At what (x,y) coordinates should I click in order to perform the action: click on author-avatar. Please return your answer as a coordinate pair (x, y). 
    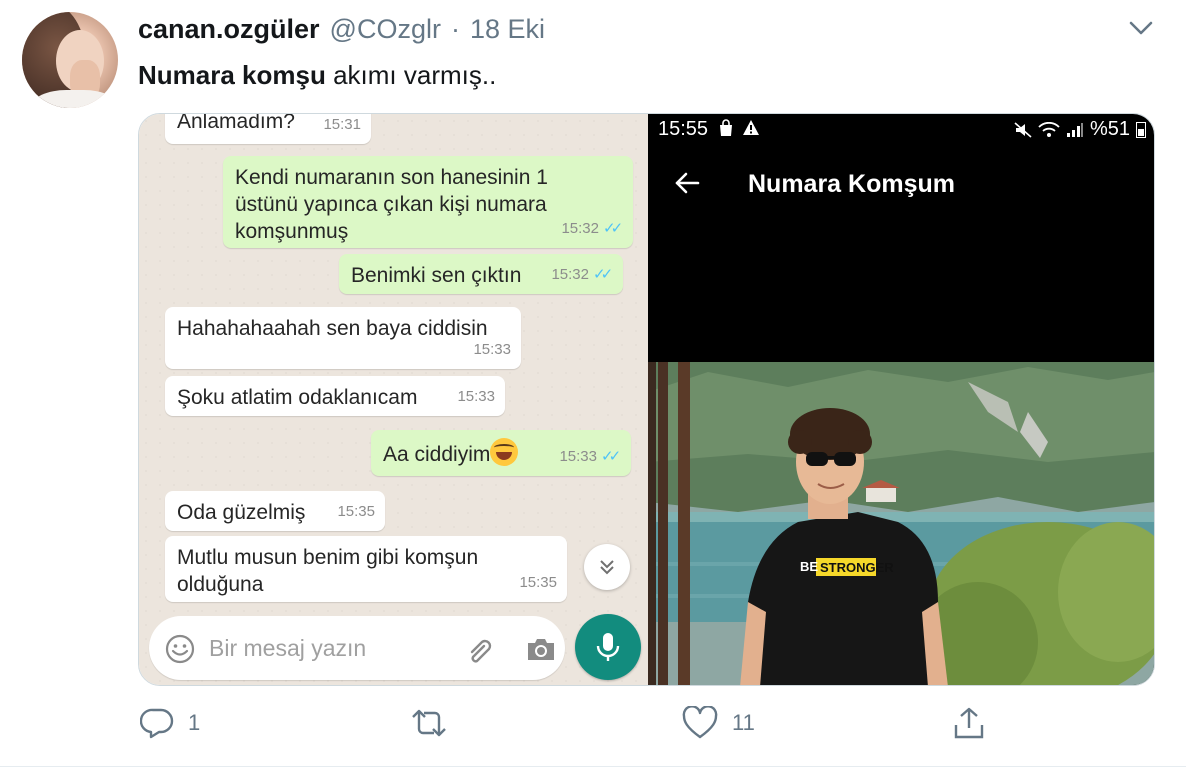
    Looking at the image, I should click on (70, 60).